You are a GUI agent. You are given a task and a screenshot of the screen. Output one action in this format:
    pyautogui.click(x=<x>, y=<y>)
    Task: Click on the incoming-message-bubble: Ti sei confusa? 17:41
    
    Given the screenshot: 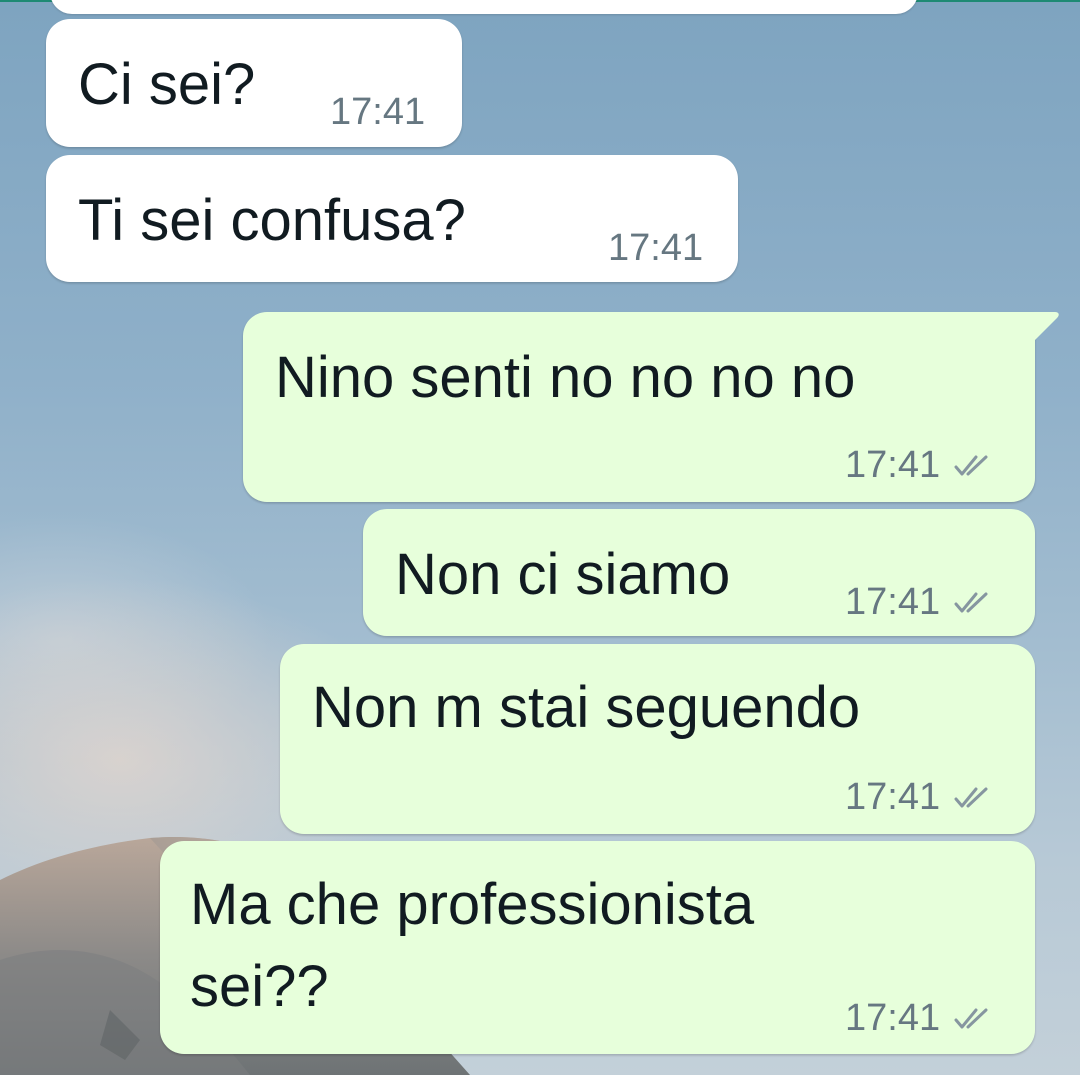 What is the action you would take?
    pyautogui.click(x=392, y=218)
    